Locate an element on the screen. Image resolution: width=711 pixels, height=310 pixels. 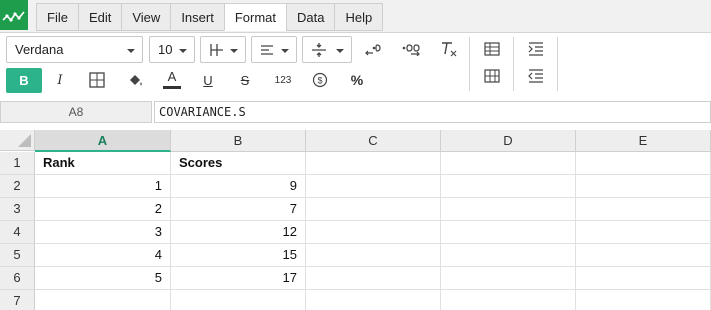
increase-decimal-button is located at coordinates (411, 49).